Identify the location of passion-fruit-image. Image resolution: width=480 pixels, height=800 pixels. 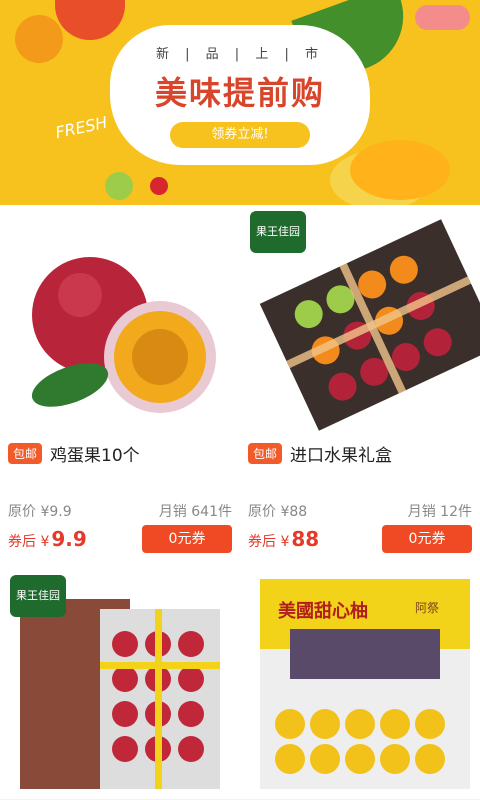
(123, 335).